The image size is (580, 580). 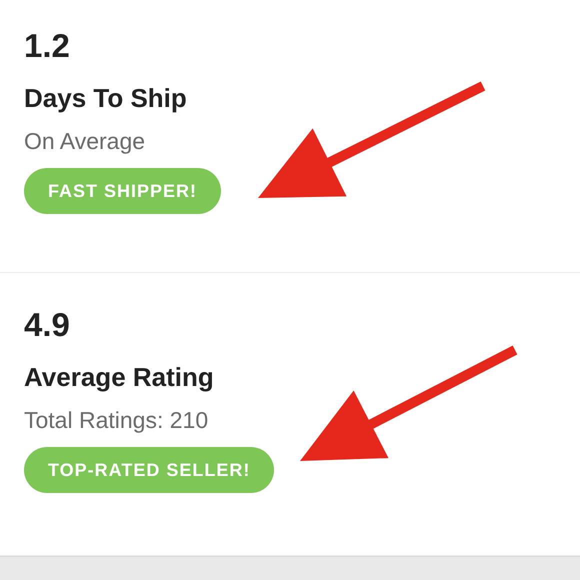 What do you see at coordinates (119, 377) in the screenshot?
I see `stat-label: Average Rating` at bounding box center [119, 377].